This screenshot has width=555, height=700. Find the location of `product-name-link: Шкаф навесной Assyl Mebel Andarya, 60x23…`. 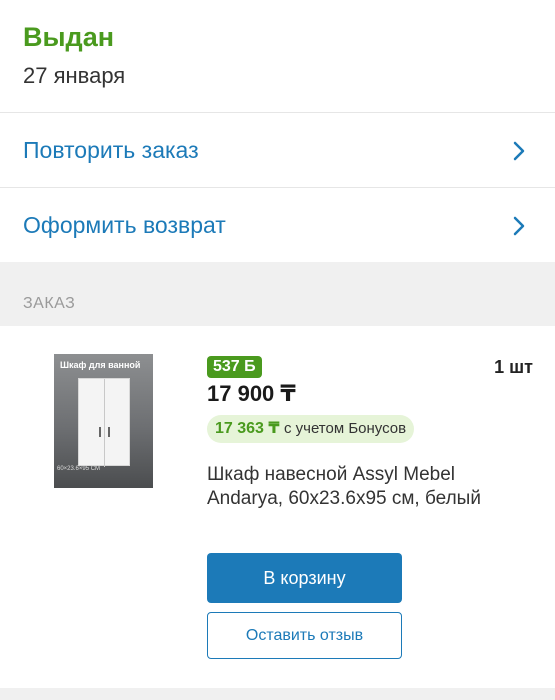

product-name-link: Шкаф навесной Assyl Mebel Andarya, 60x23… is located at coordinates (357, 487).